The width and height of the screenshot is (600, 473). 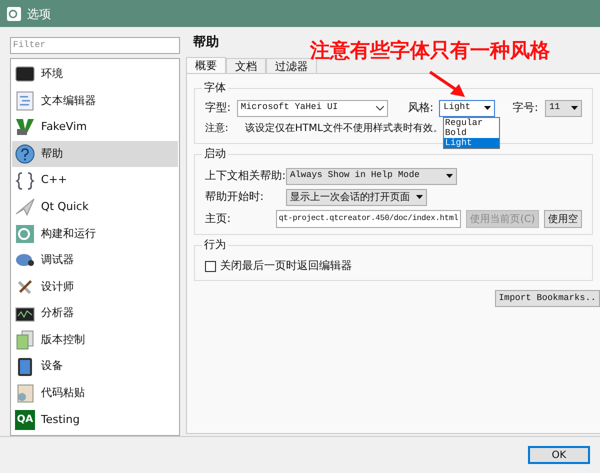 I want to click on on-start-combo: 显示上一次会话的打开页面, so click(x=356, y=197).